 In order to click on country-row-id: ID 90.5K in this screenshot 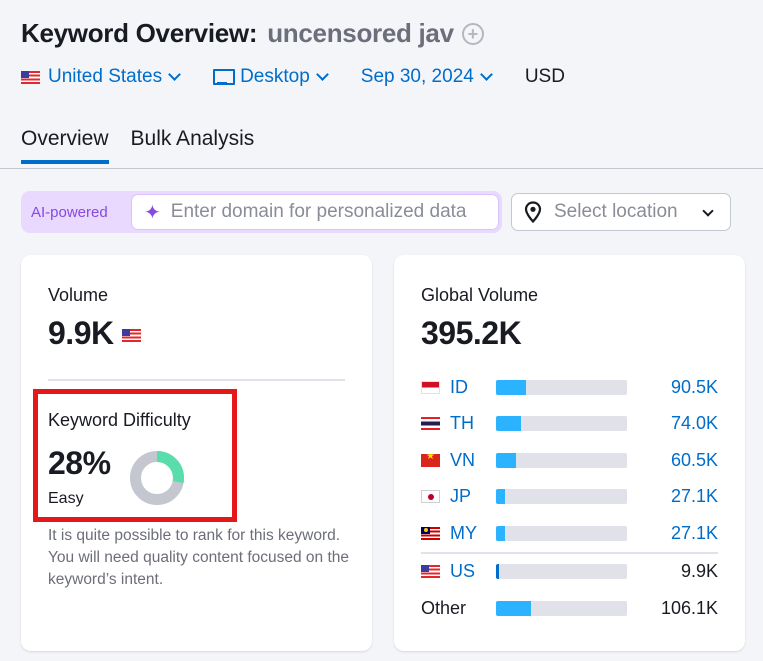, I will do `click(569, 387)`.